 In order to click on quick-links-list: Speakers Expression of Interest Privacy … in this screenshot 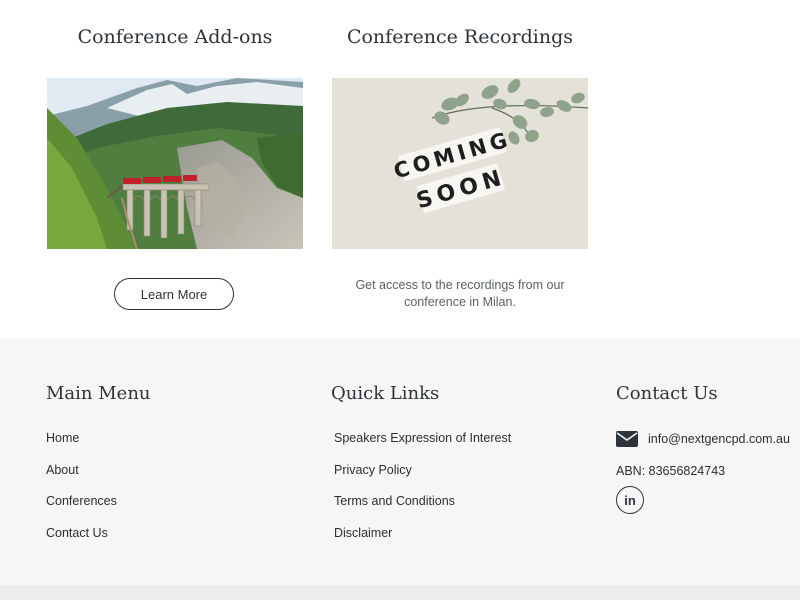, I will do `click(422, 492)`.